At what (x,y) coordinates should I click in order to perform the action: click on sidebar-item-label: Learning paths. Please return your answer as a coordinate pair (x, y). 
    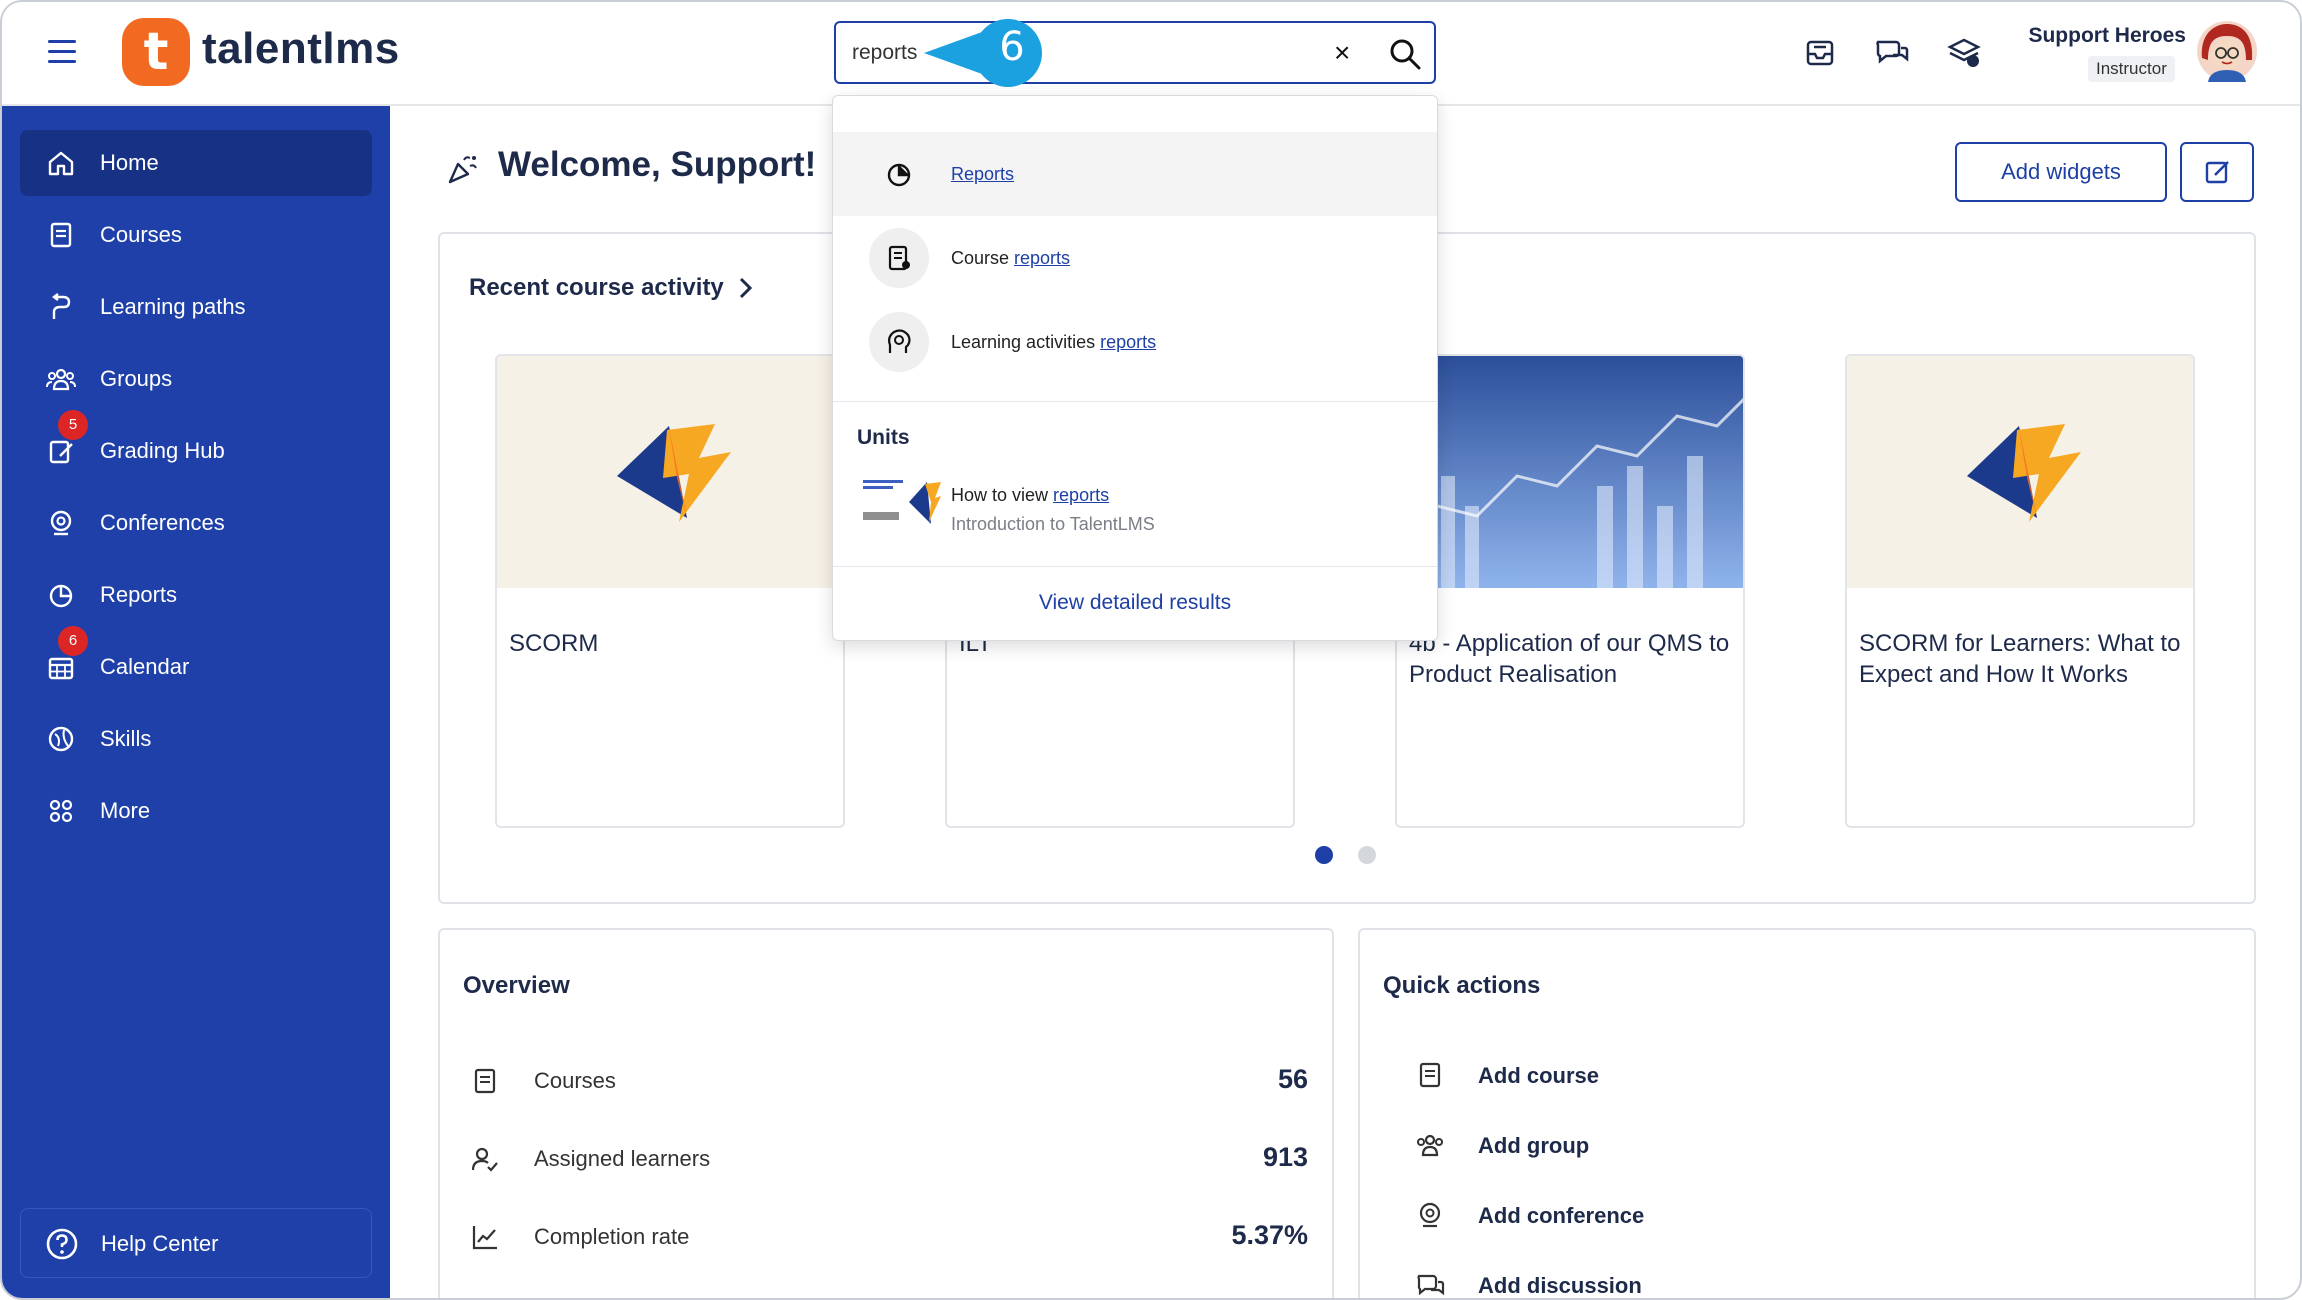
    Looking at the image, I should click on (173, 306).